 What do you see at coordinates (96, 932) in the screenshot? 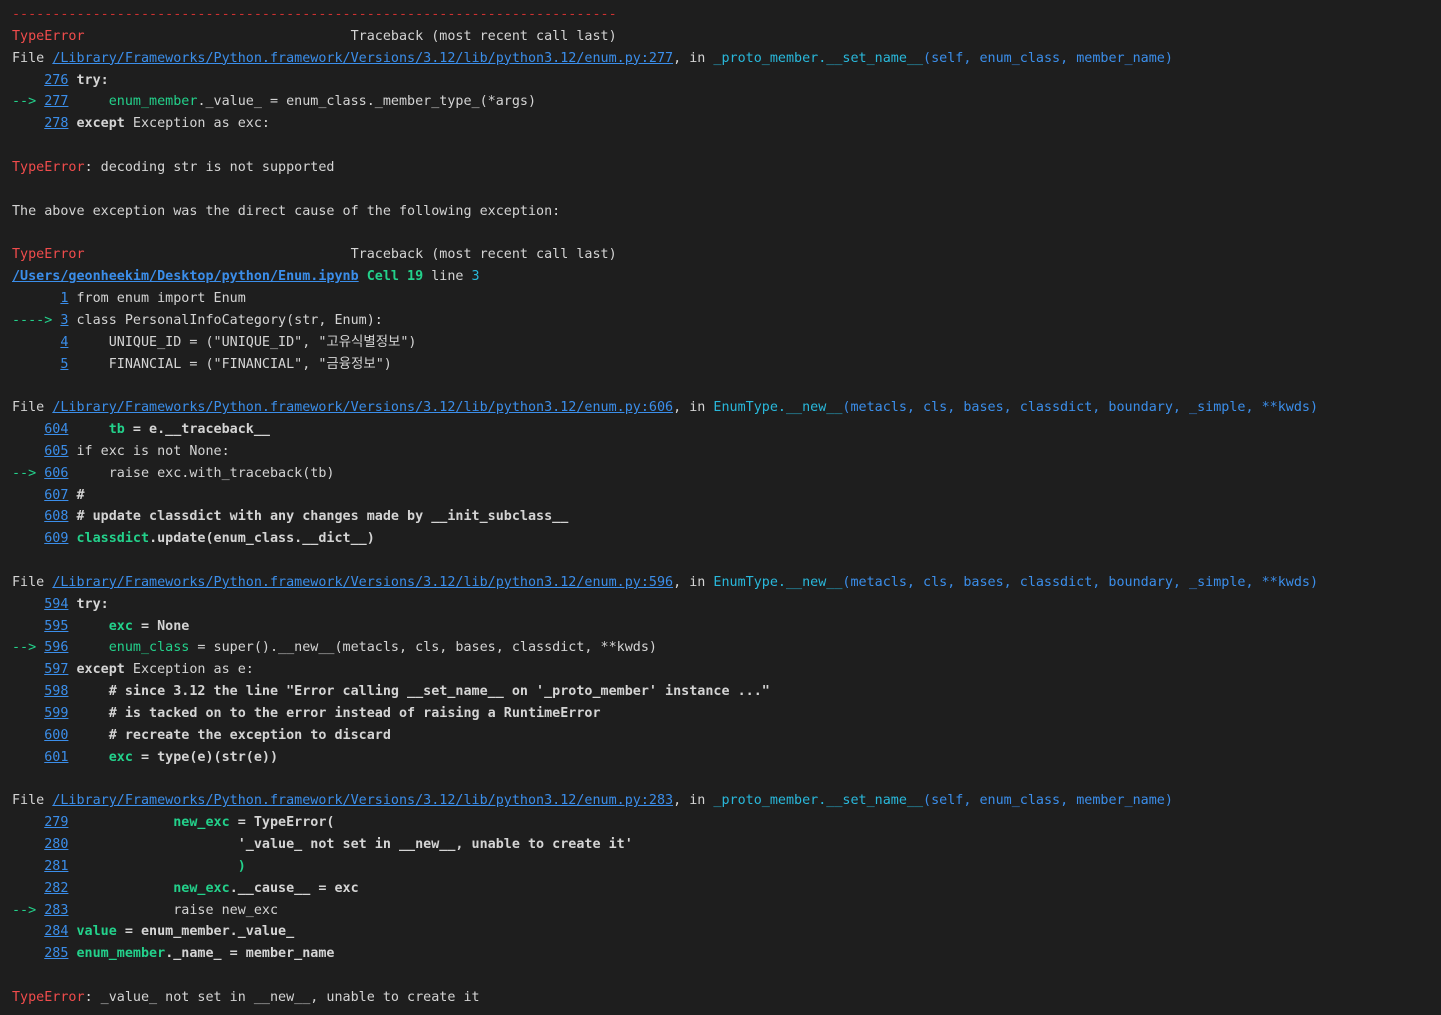
I see `code-variable: value` at bounding box center [96, 932].